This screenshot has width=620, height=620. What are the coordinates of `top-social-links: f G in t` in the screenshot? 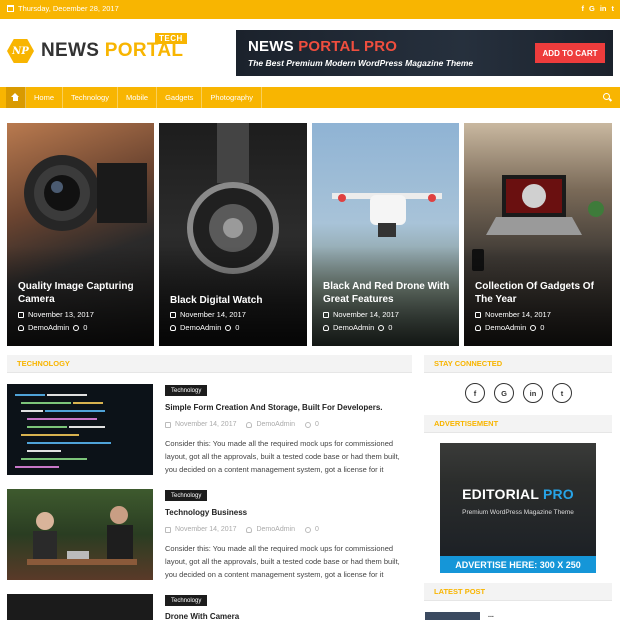 It's located at (597, 8).